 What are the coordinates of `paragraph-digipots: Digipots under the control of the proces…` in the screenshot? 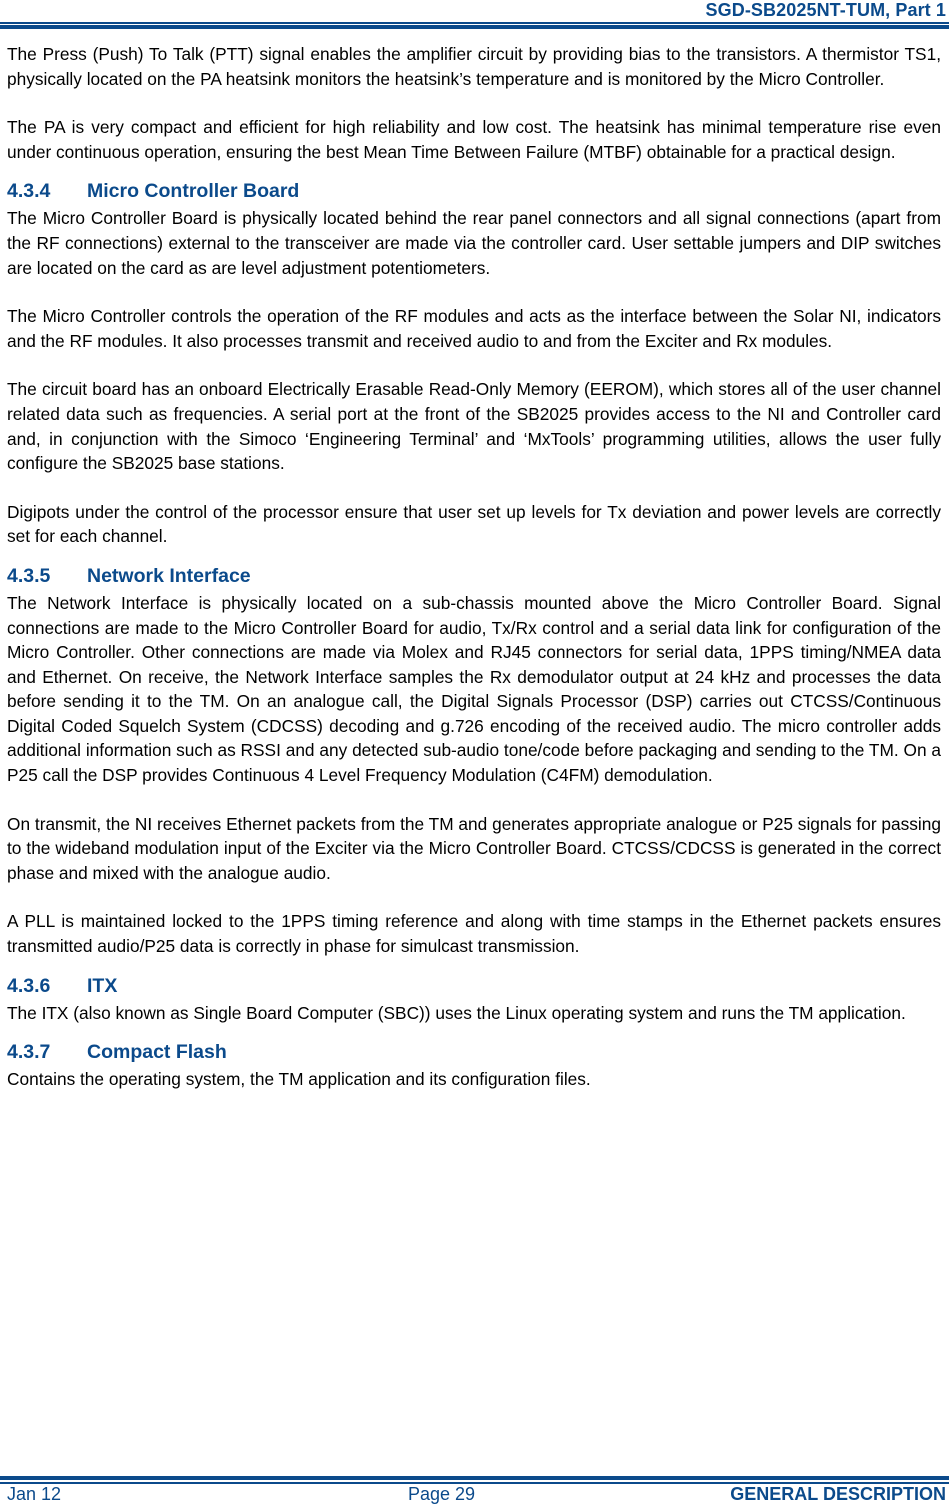 It's located at (474, 524).